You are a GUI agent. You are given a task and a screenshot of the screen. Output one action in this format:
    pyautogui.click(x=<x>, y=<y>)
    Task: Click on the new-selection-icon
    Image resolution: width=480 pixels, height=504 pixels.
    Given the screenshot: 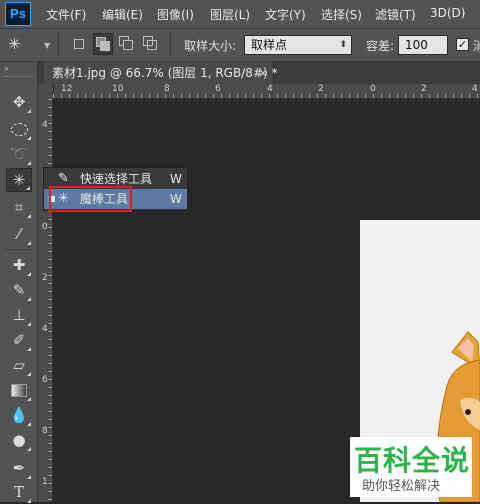 What is the action you would take?
    pyautogui.click(x=79, y=44)
    